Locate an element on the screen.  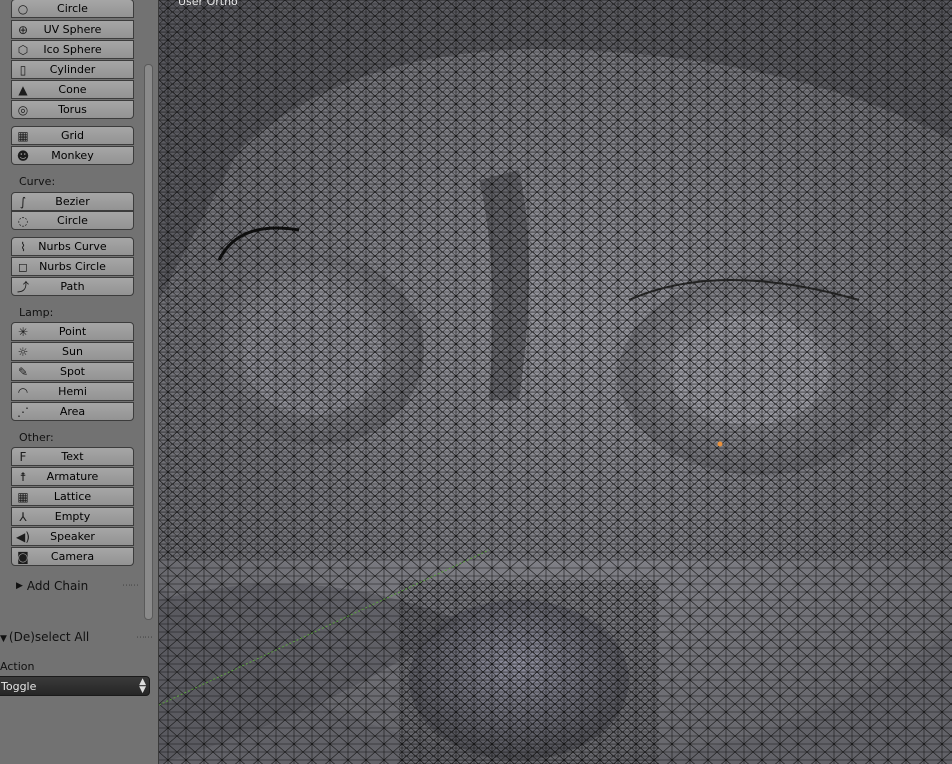
sun-lamp-icon: ☼ is located at coordinates (23, 352).